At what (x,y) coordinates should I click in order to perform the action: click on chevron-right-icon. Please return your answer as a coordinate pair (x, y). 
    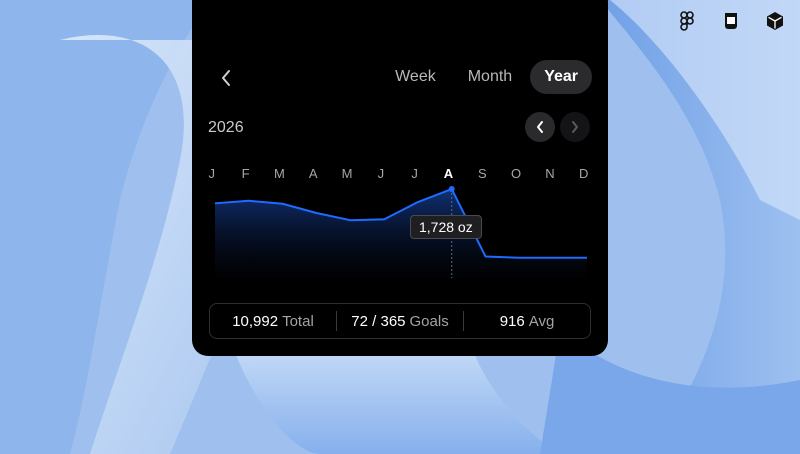
    Looking at the image, I should click on (575, 127).